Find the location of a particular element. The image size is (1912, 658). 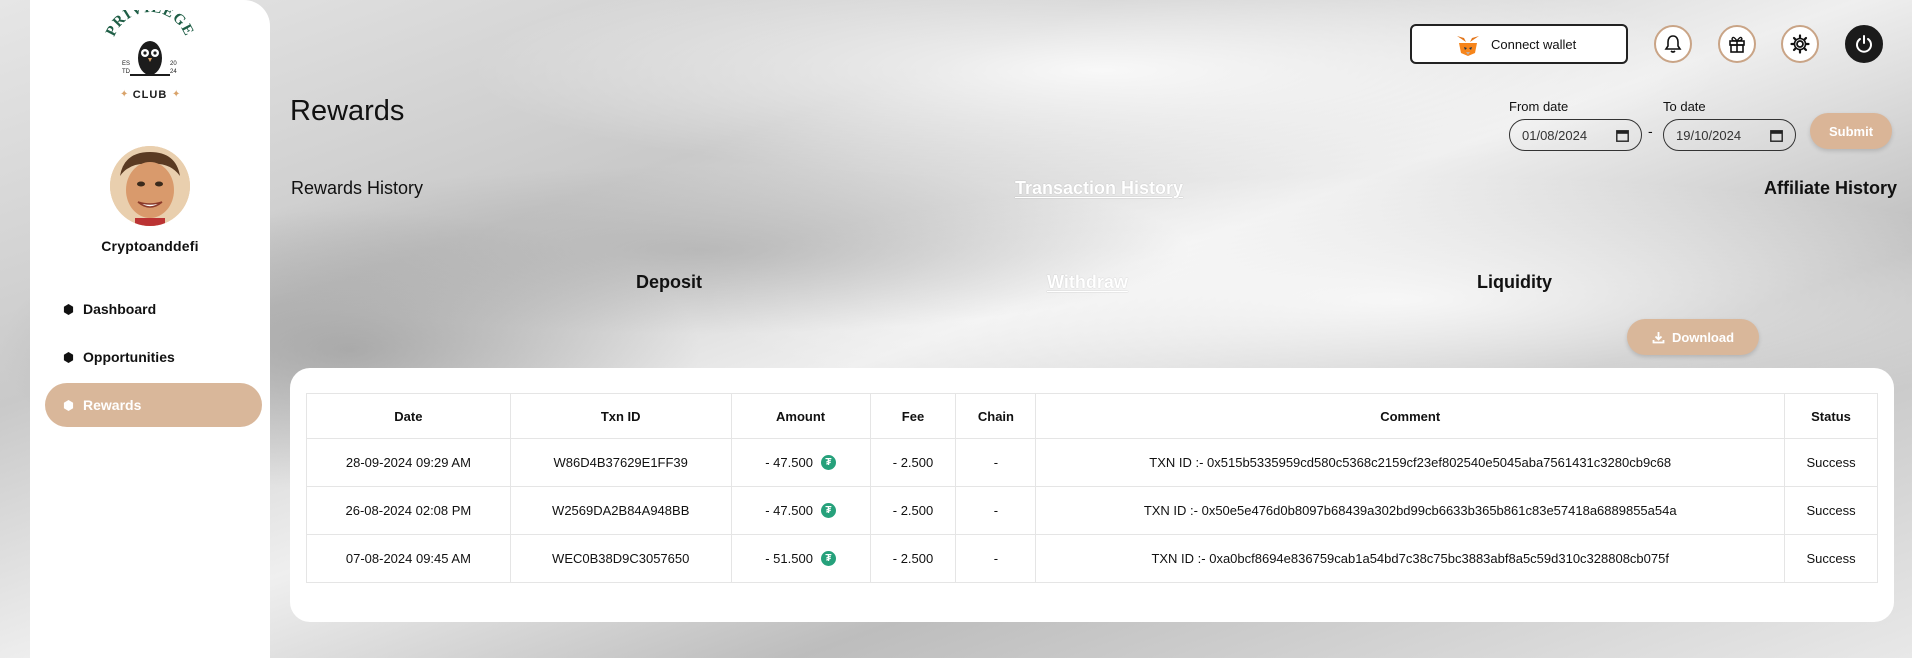

cell-date: 28-09-2024 09:29 AM is located at coordinates (408, 462).